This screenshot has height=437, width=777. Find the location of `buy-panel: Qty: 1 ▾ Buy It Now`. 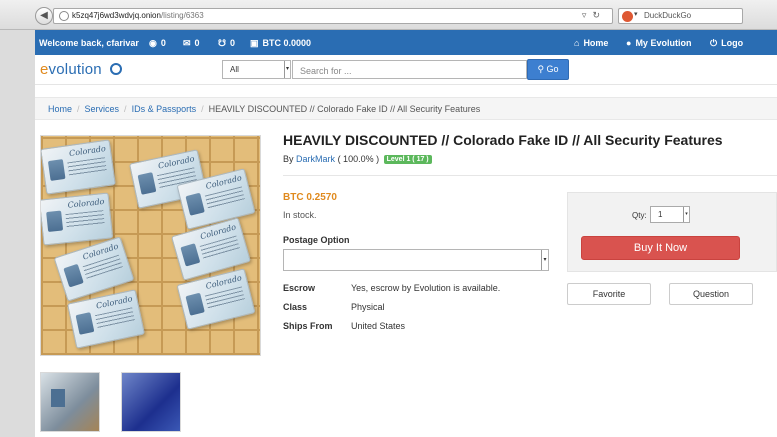

buy-panel: Qty: 1 ▾ Buy It Now is located at coordinates (672, 232).